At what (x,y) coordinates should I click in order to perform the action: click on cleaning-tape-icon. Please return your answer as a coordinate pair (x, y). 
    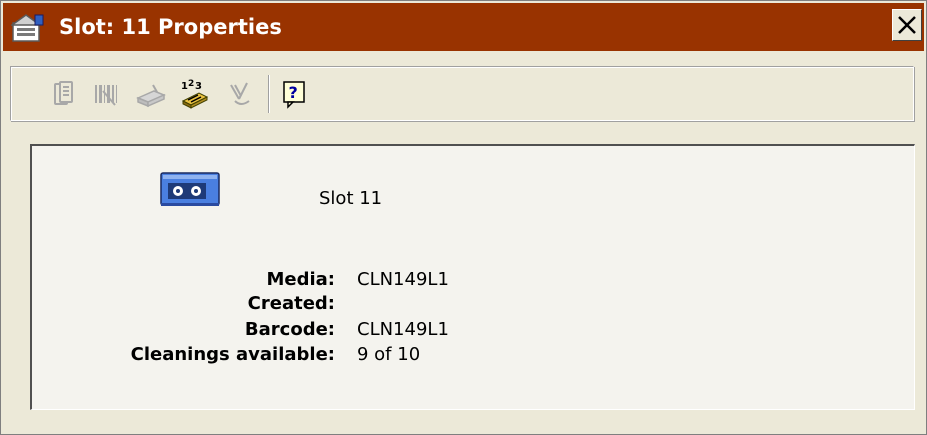
    Looking at the image, I should click on (190, 189).